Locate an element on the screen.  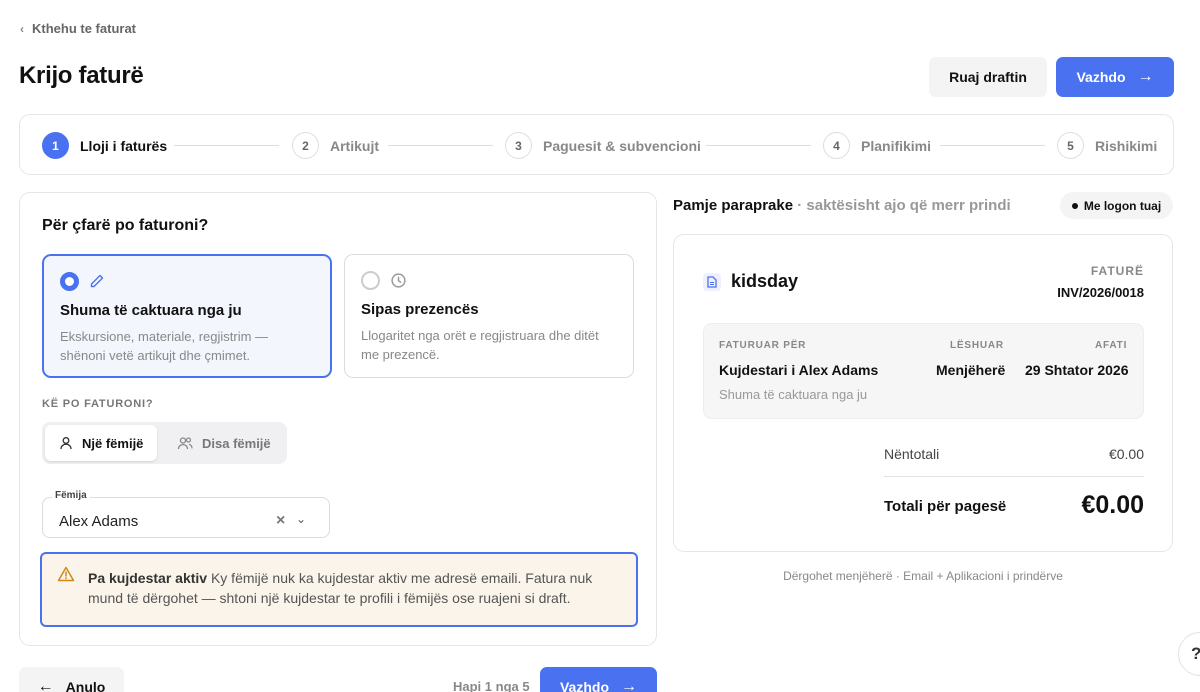
person-icon is located at coordinates (66, 443).